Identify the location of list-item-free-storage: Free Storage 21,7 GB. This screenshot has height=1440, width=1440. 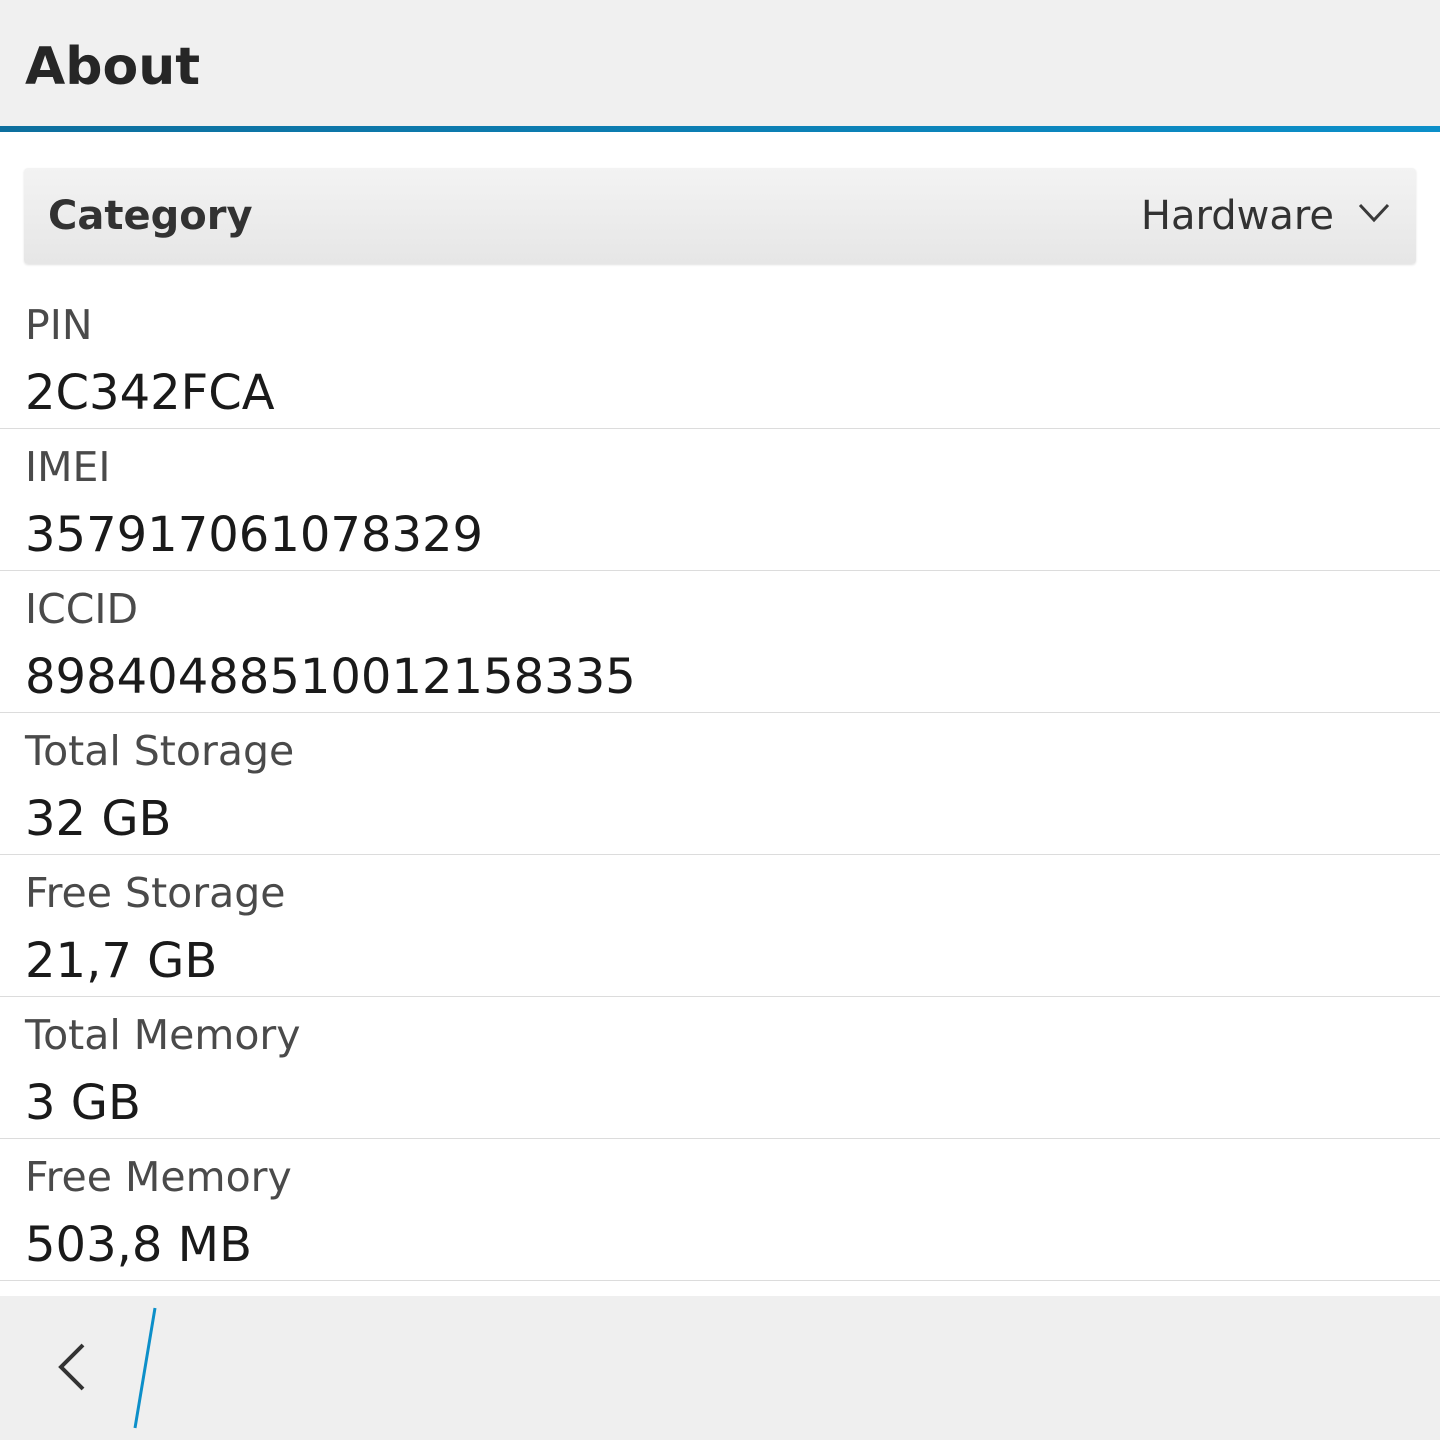
(720, 926).